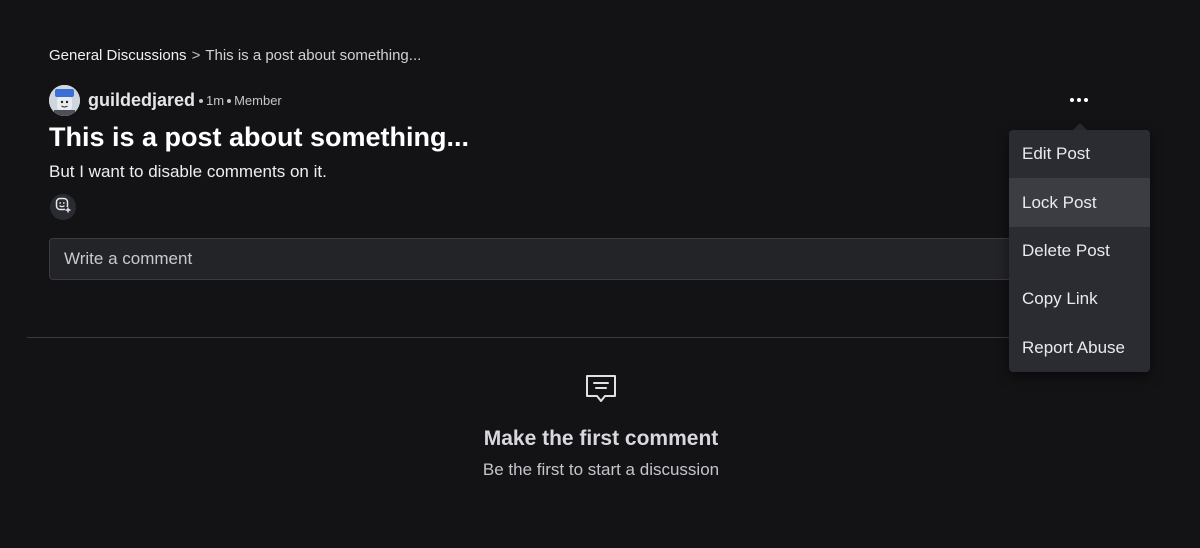  What do you see at coordinates (215, 100) in the screenshot?
I see `post-time: 1m` at bounding box center [215, 100].